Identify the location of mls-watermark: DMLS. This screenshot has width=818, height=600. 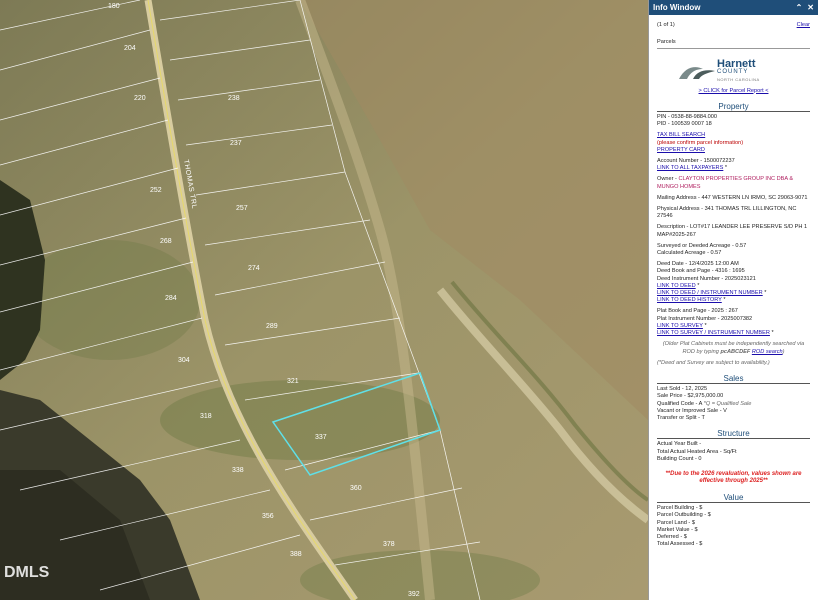
(27, 572).